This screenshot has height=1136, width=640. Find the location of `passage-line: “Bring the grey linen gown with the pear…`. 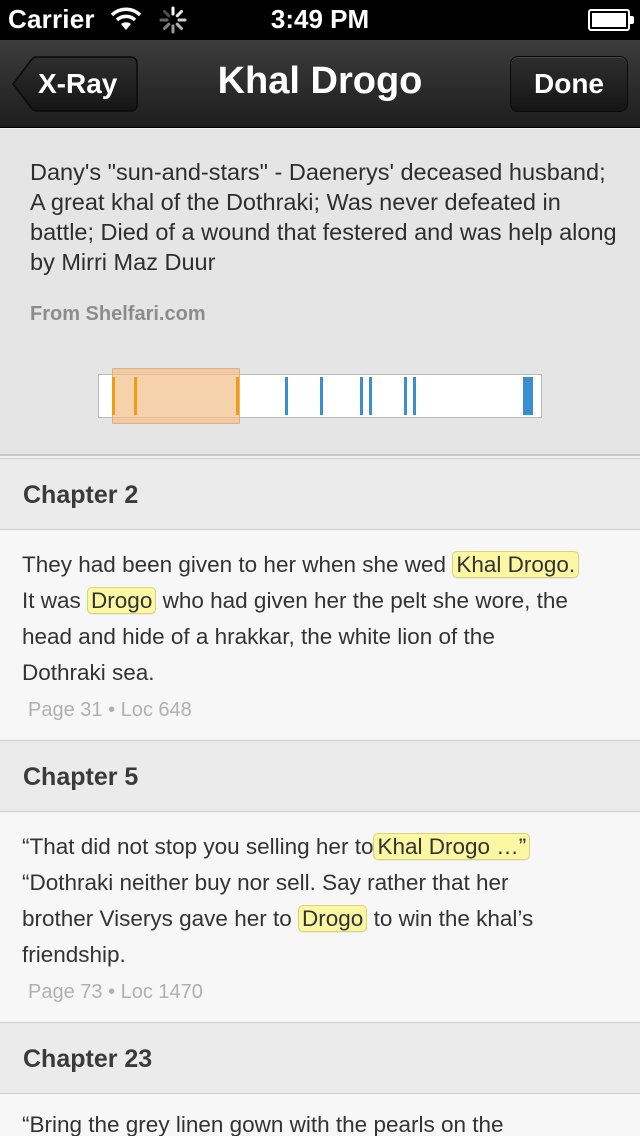

passage-line: “Bring the grey linen gown with the pear… is located at coordinates (263, 1124).